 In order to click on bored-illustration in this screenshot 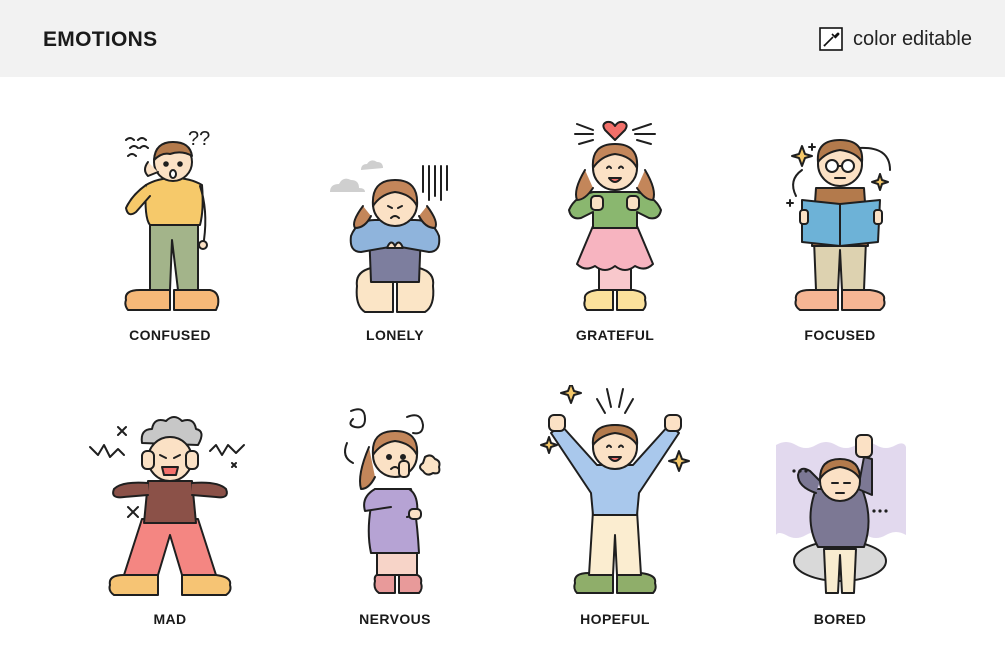, I will do `click(841, 514)`.